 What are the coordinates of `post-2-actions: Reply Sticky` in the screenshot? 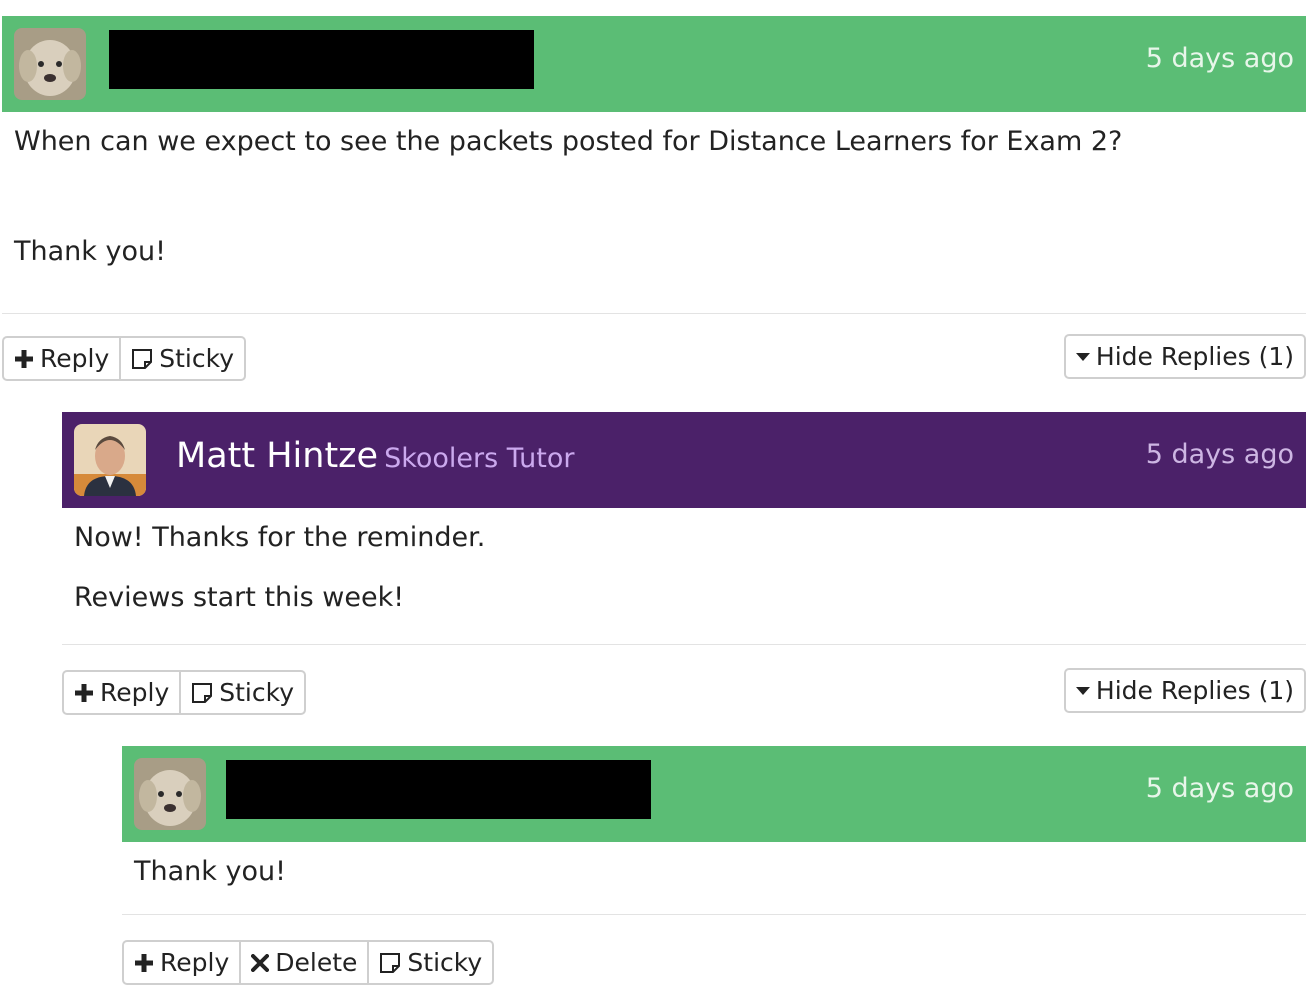 It's located at (184, 692).